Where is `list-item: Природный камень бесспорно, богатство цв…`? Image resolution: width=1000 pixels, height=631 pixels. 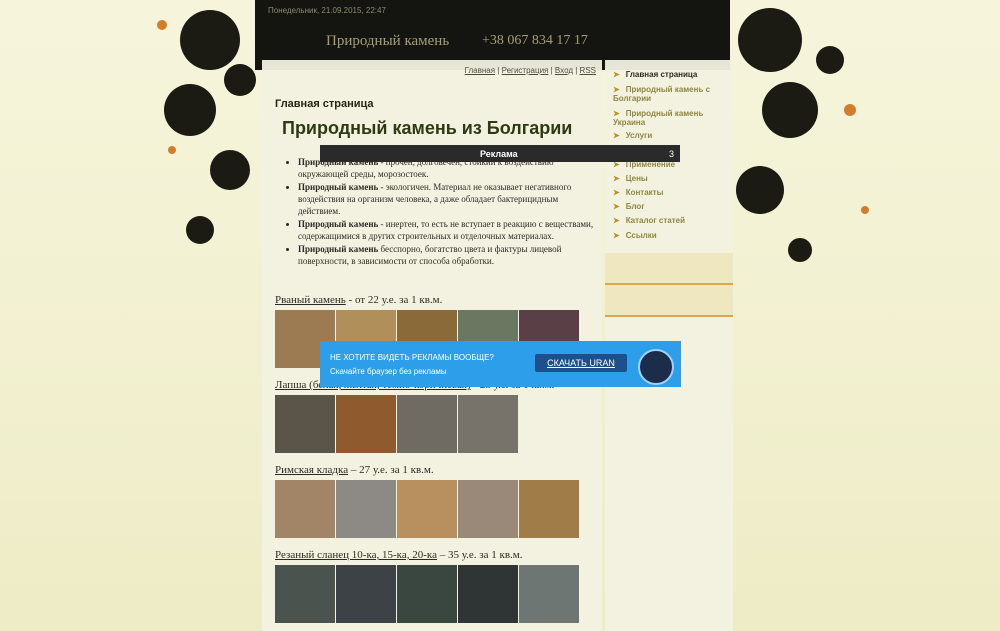
list-item: Природный камень бесспорно, богатство цв… is located at coordinates (448, 255).